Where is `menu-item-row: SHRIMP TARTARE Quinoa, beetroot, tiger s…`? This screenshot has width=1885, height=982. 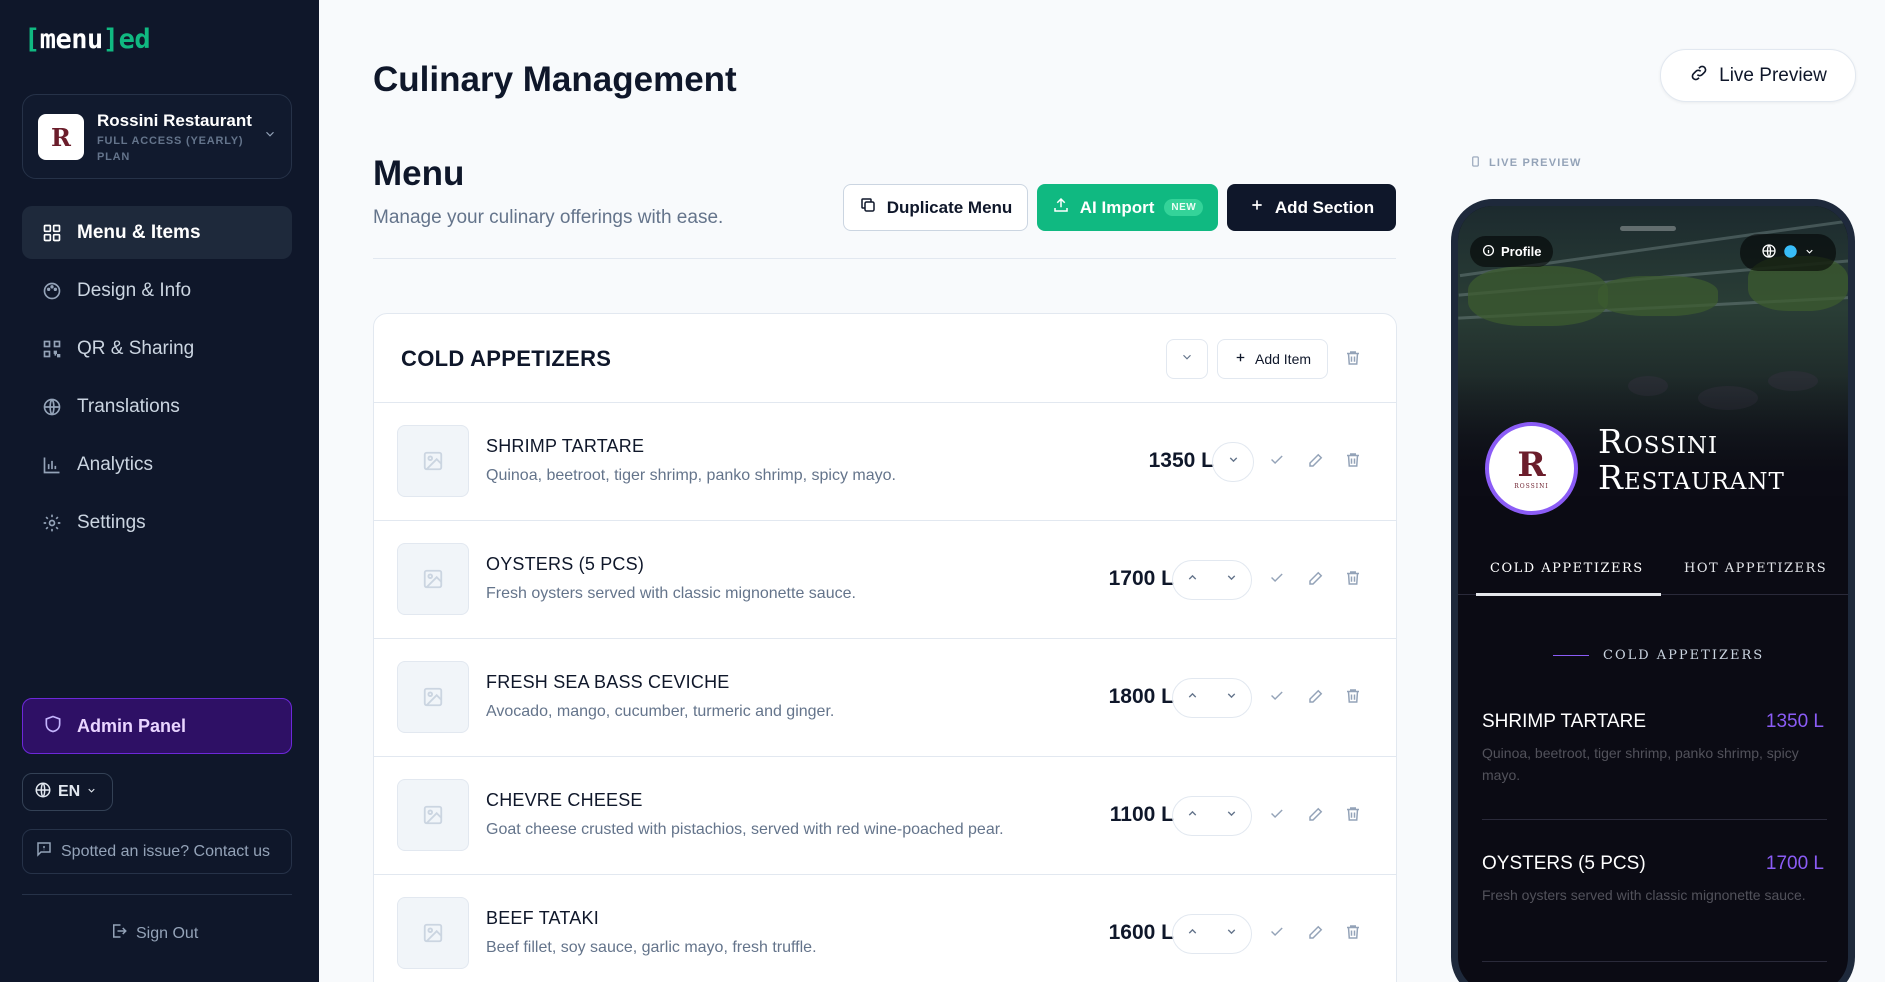
menu-item-row: SHRIMP TARTARE Quinoa, beetroot, tiger s… is located at coordinates (885, 462).